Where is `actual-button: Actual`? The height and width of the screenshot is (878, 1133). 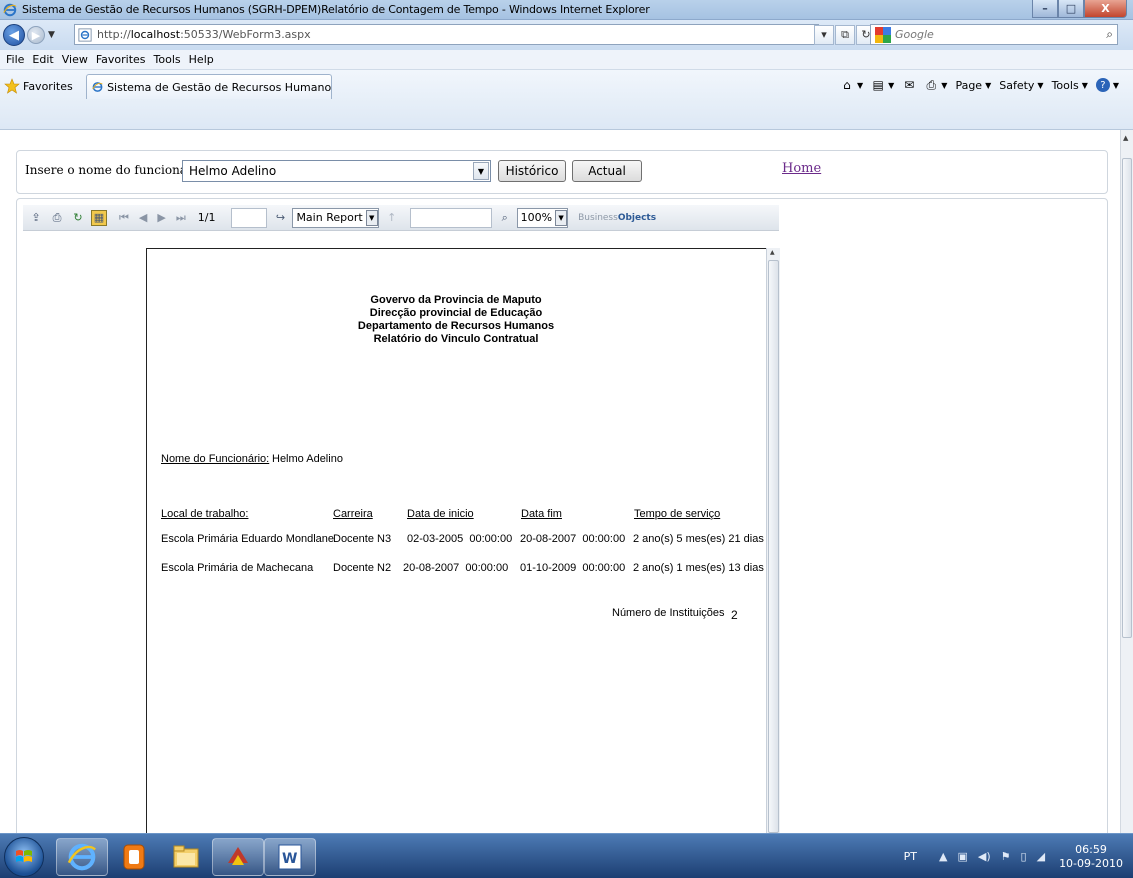
actual-button: Actual is located at coordinates (607, 171).